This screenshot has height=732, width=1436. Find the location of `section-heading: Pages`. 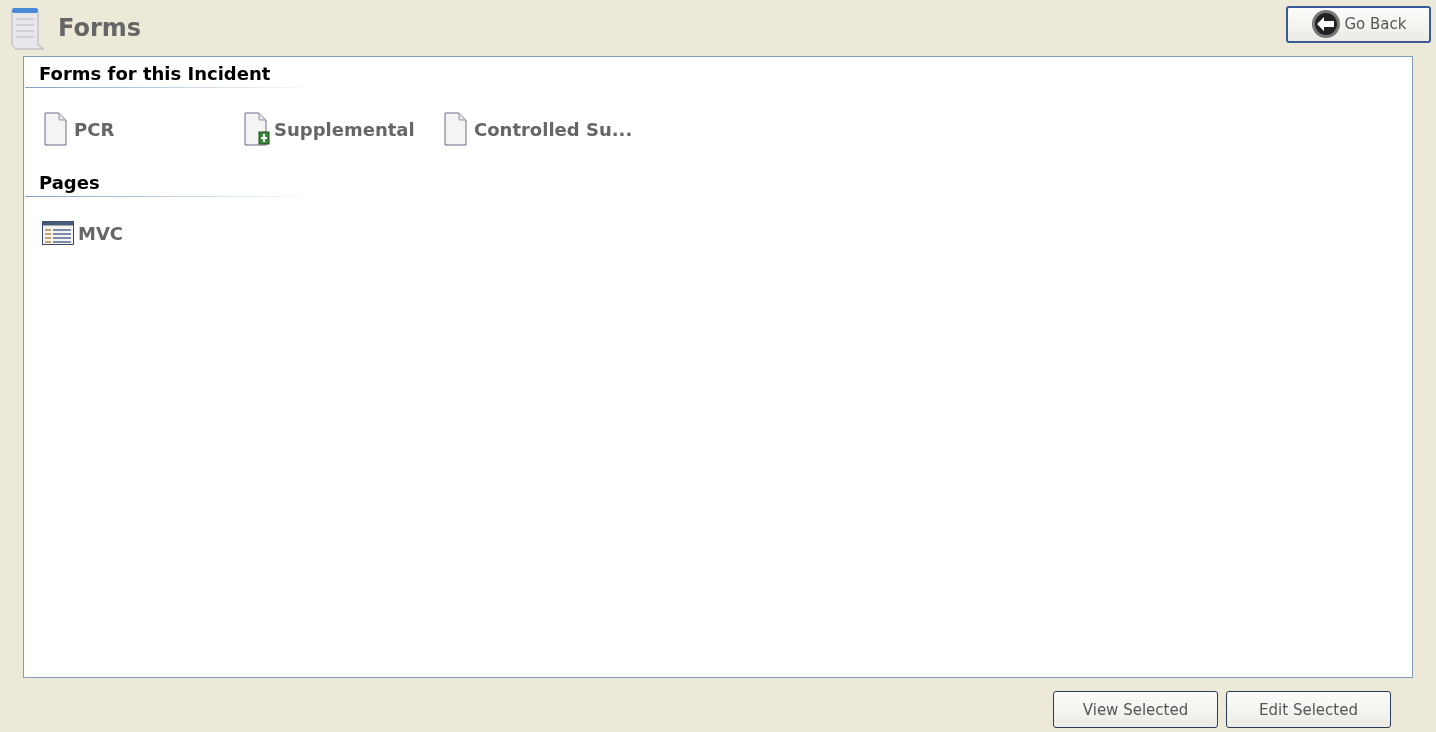

section-heading: Pages is located at coordinates (70, 183).